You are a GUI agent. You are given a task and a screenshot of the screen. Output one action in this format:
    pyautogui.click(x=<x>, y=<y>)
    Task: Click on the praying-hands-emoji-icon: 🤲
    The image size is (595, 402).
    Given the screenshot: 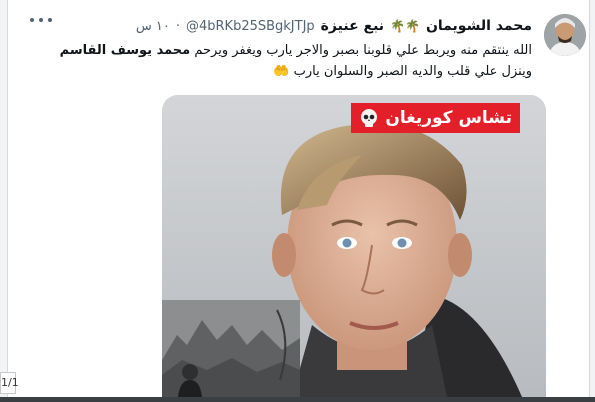 What is the action you would take?
    pyautogui.click(x=281, y=71)
    